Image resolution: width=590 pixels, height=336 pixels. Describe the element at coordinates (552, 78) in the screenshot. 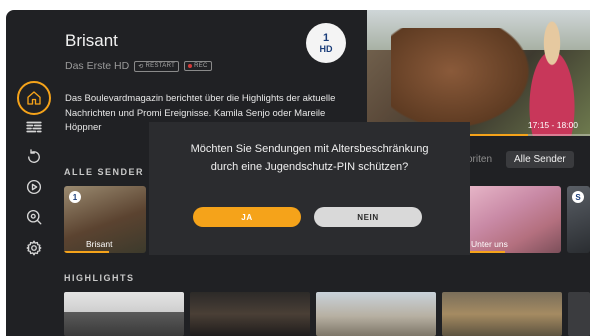

I see `preview-person-image` at that location.